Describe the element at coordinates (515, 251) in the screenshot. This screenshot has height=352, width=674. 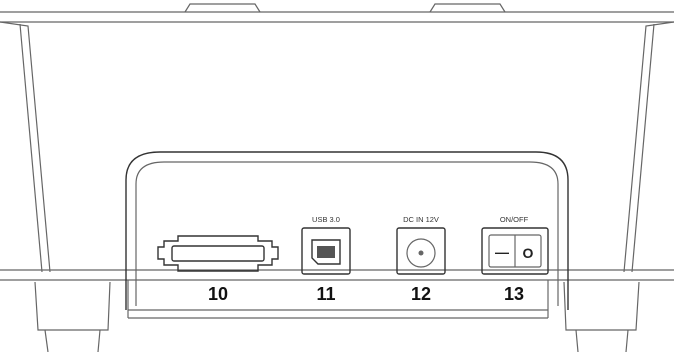
I see `power-switch-icon: — O` at that location.